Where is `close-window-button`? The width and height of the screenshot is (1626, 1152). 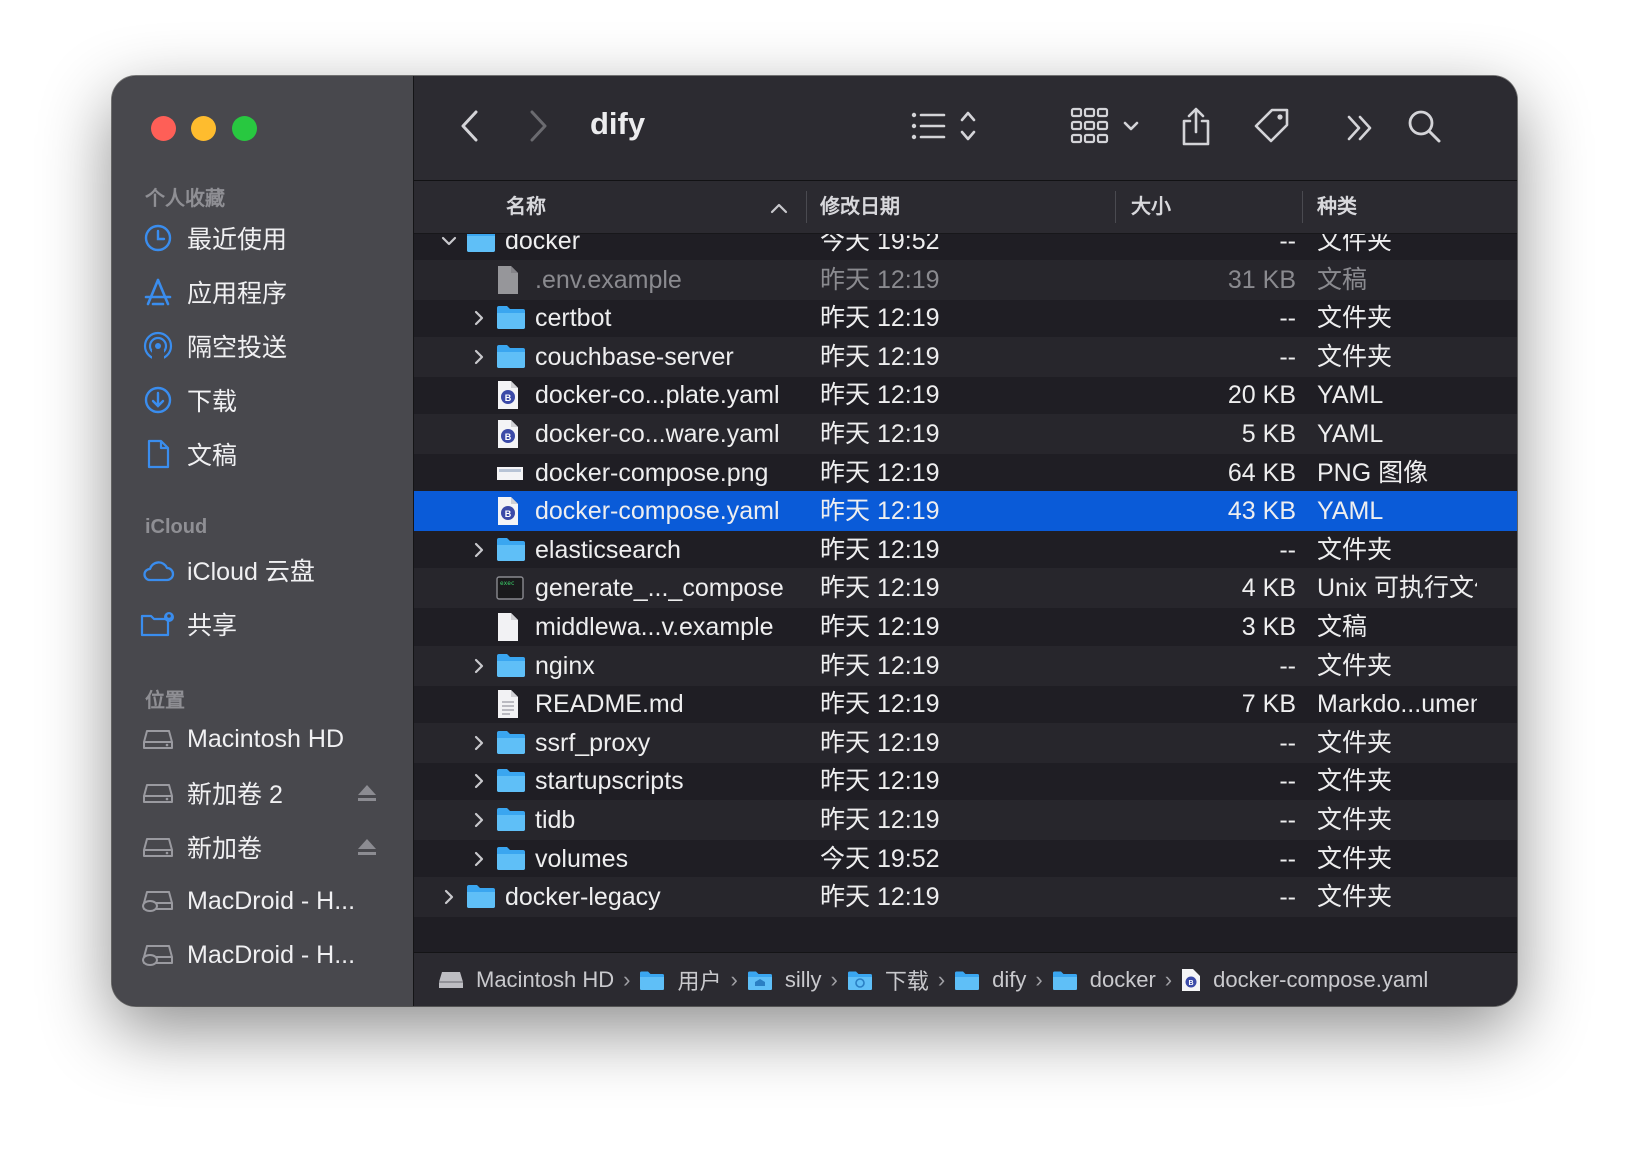
close-window-button is located at coordinates (163, 128).